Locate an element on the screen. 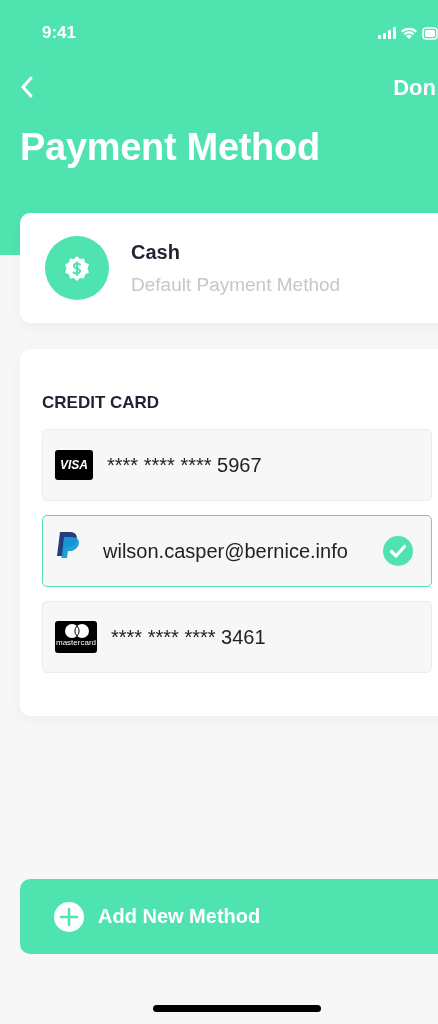  page-title: Payment Method is located at coordinates (170, 147).